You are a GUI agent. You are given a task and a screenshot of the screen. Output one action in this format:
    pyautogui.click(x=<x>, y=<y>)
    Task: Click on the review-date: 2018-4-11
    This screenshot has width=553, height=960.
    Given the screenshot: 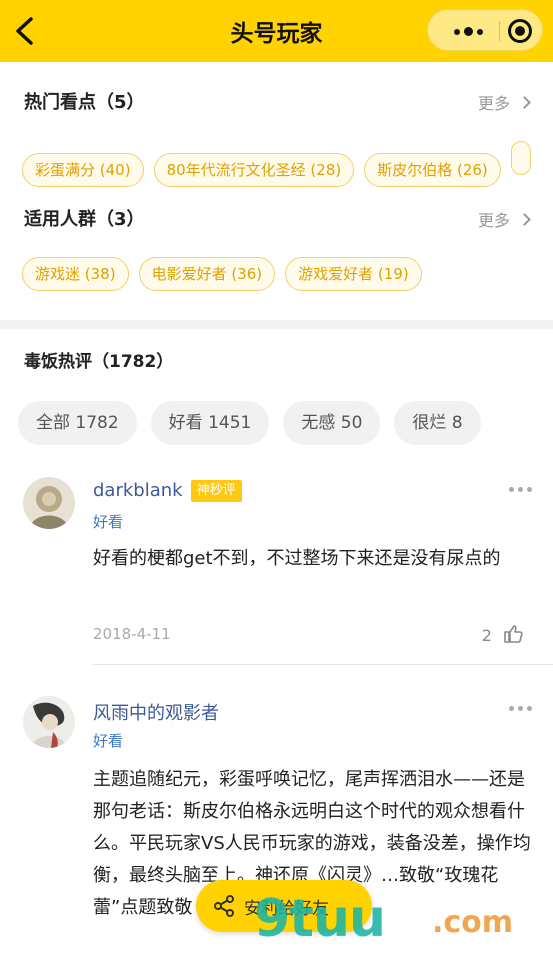 What is the action you would take?
    pyautogui.click(x=132, y=634)
    